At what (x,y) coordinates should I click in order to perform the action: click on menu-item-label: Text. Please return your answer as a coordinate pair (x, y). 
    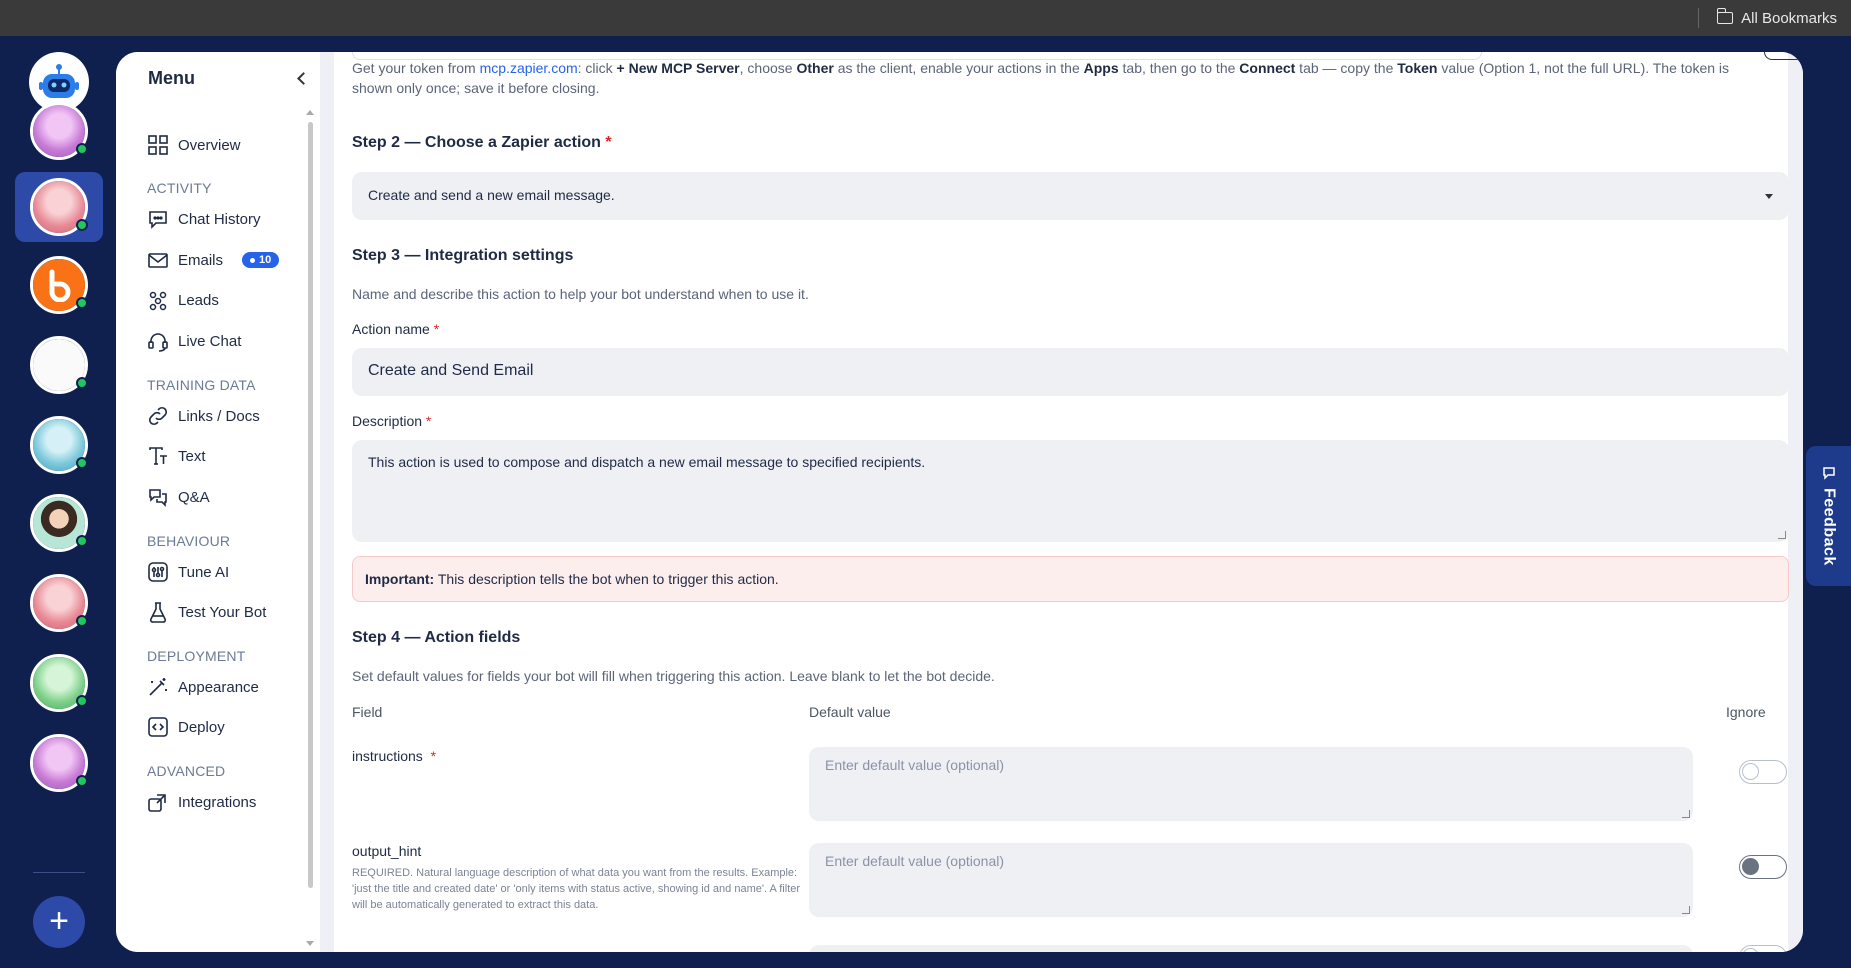
    Looking at the image, I should click on (192, 456).